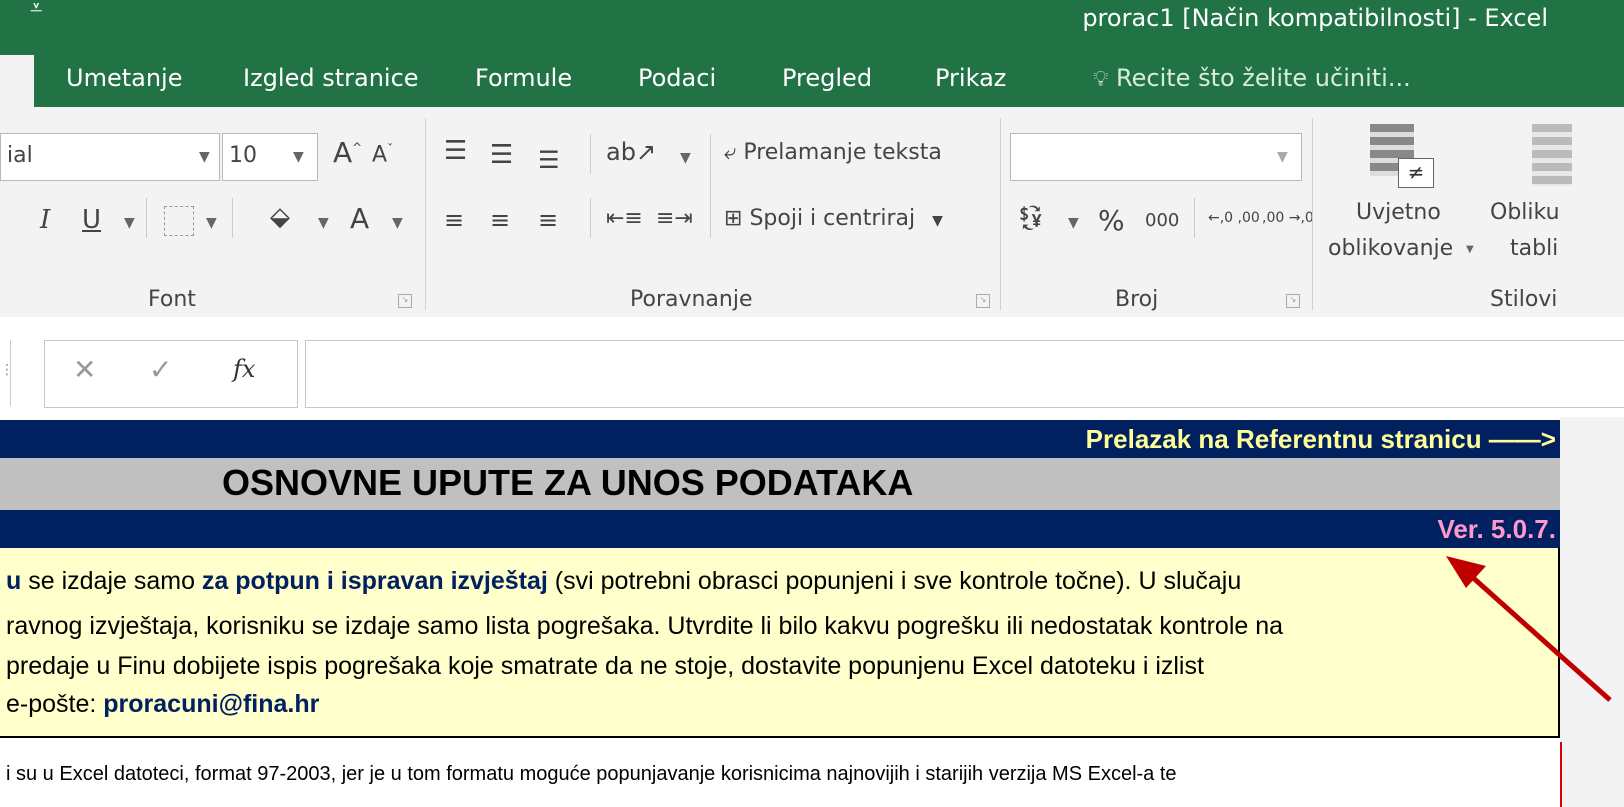 This screenshot has width=1624, height=807. I want to click on conditional-formatting-label-1: Uvjetno, so click(1398, 212).